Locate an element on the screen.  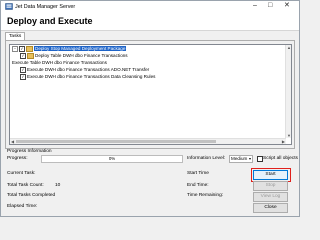
progress-value: 0% is located at coordinates (112, 158).